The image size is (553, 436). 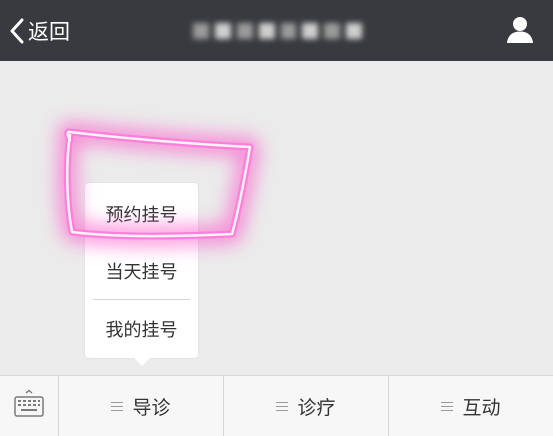 I want to click on tab-treatment: 诊疗, so click(x=306, y=406).